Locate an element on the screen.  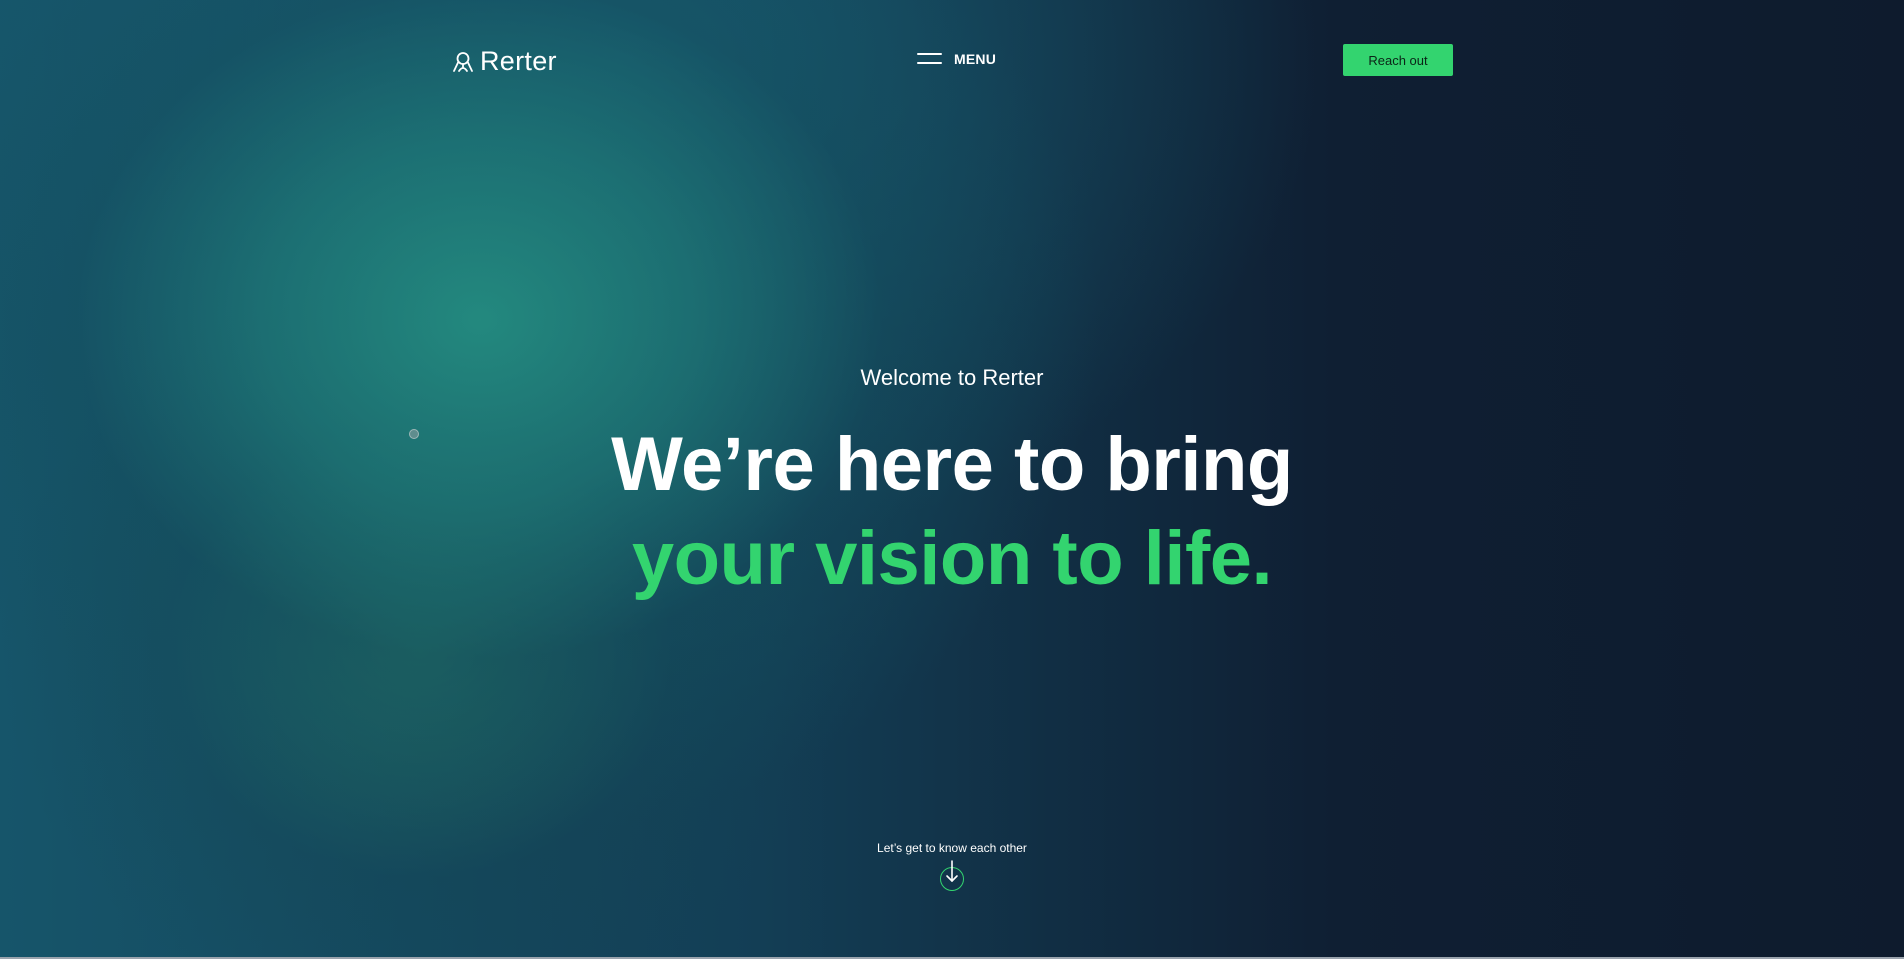
rerter-mark-icon is located at coordinates (463, 62).